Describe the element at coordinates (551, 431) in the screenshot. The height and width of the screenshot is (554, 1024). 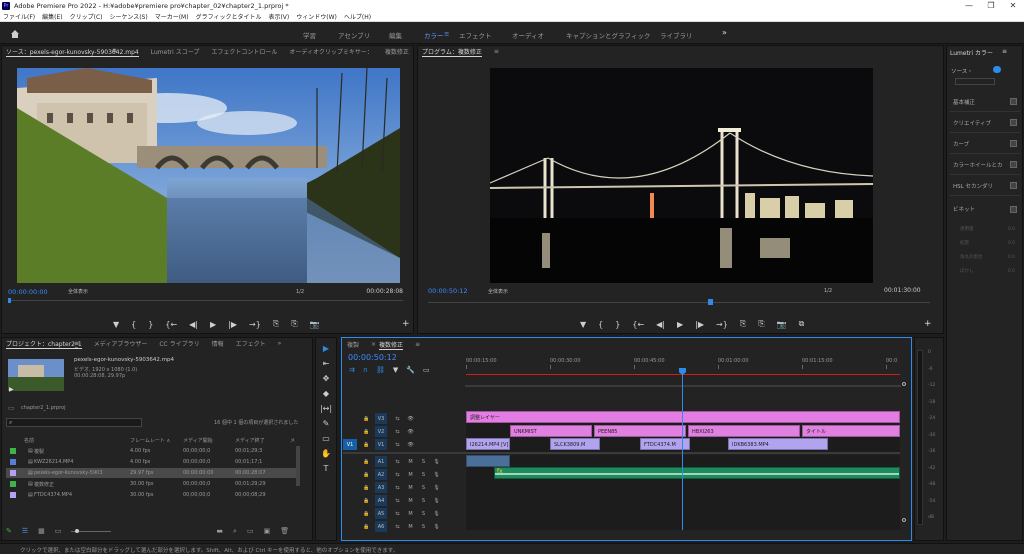
I see `v2-clip: UNKMIST` at that location.